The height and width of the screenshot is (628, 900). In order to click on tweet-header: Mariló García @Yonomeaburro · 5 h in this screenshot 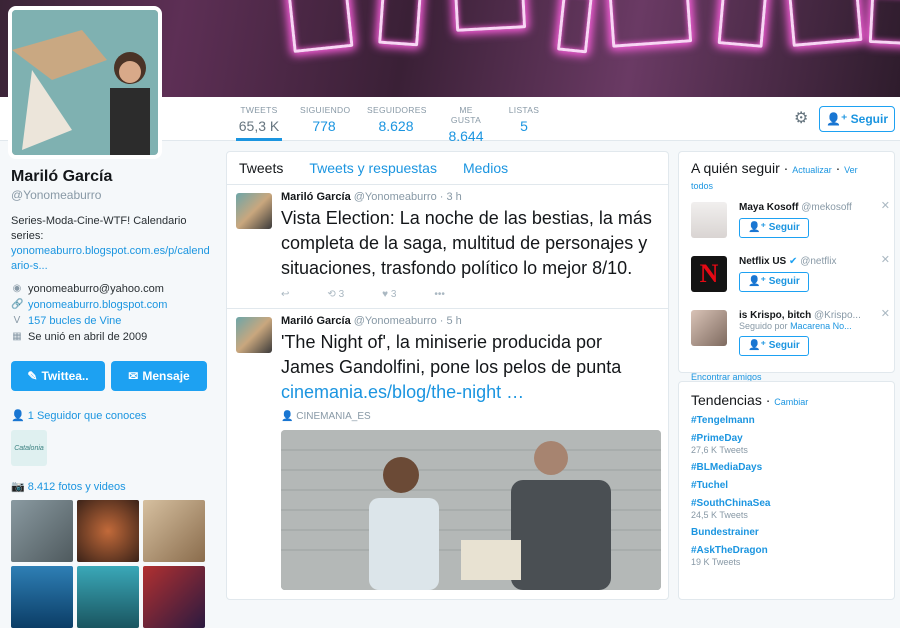, I will do `click(469, 321)`.